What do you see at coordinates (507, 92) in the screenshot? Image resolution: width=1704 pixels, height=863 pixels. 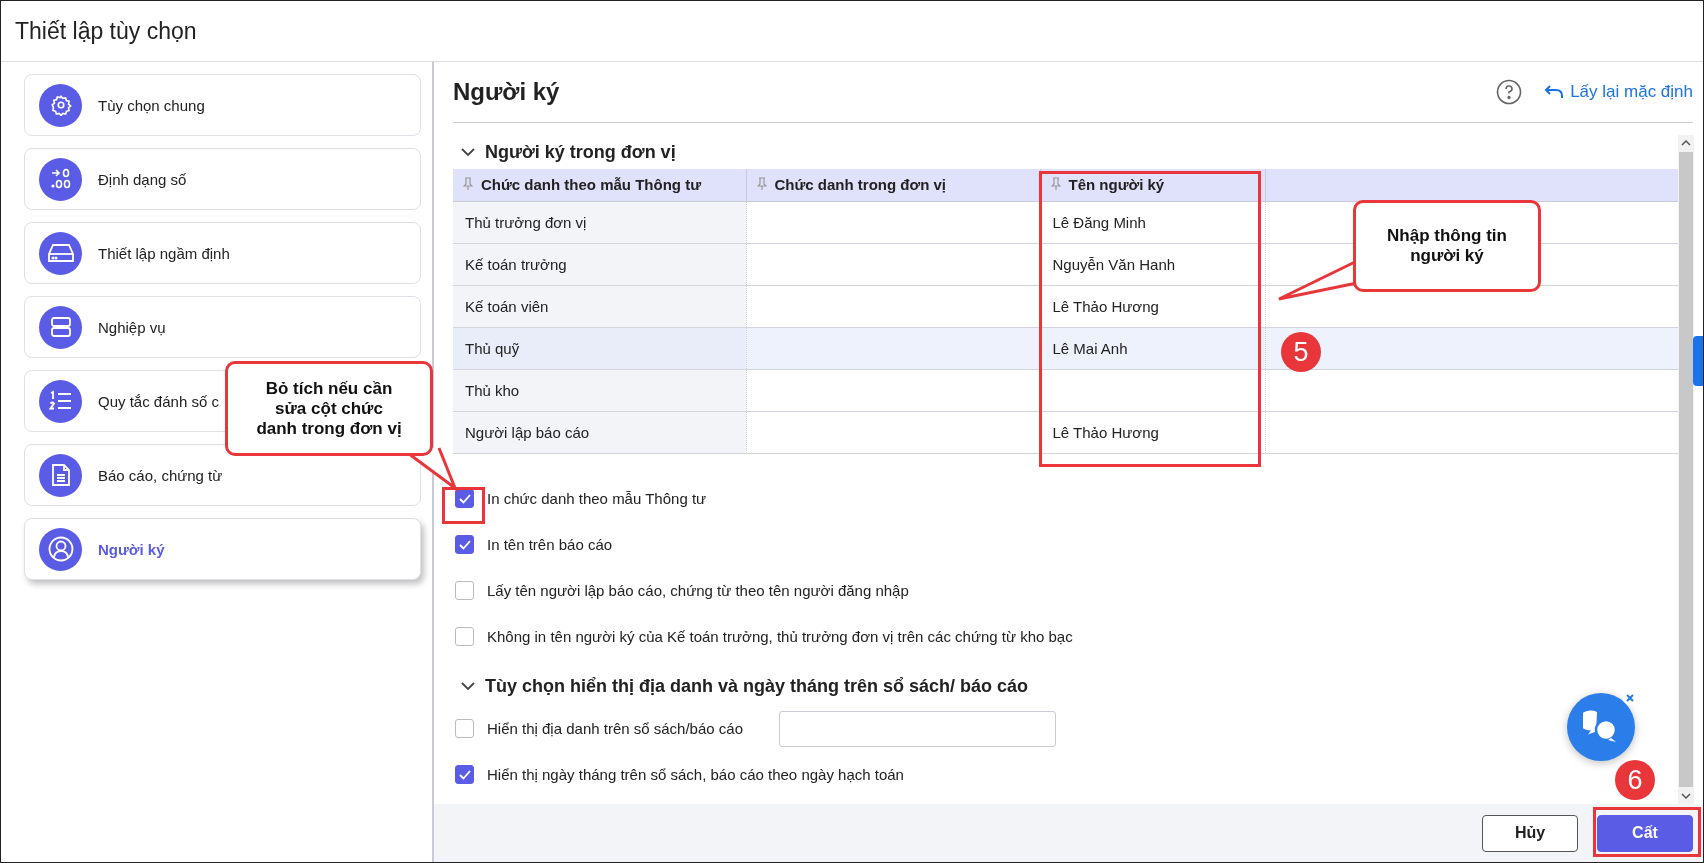 I see `panel-title: Người ký` at bounding box center [507, 92].